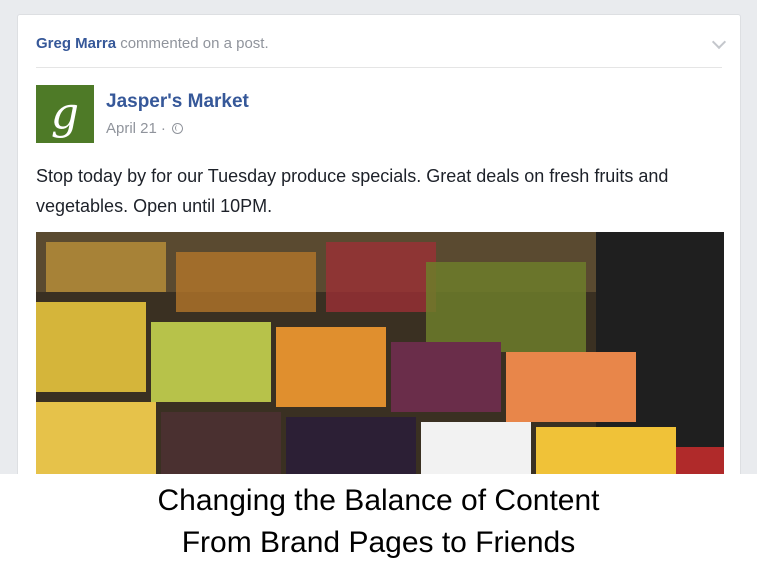 The width and height of the screenshot is (757, 568). I want to click on page-name-link: Jasper's Market, so click(177, 102).